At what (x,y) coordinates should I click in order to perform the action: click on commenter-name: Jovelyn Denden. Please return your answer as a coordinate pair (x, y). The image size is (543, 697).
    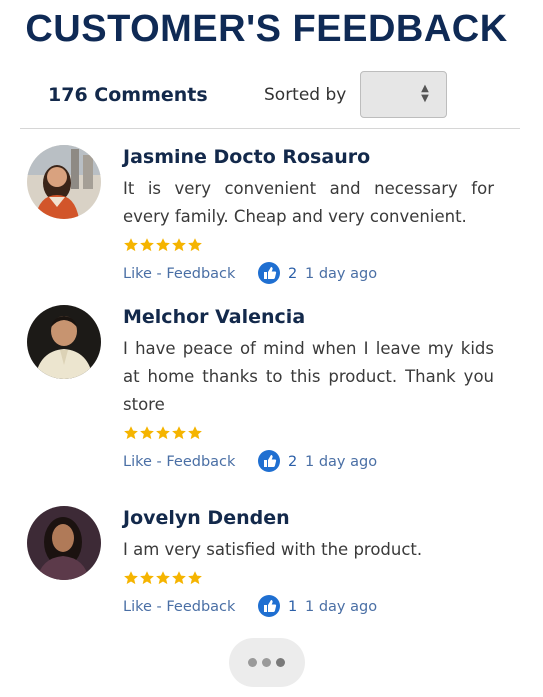
    Looking at the image, I should click on (206, 518).